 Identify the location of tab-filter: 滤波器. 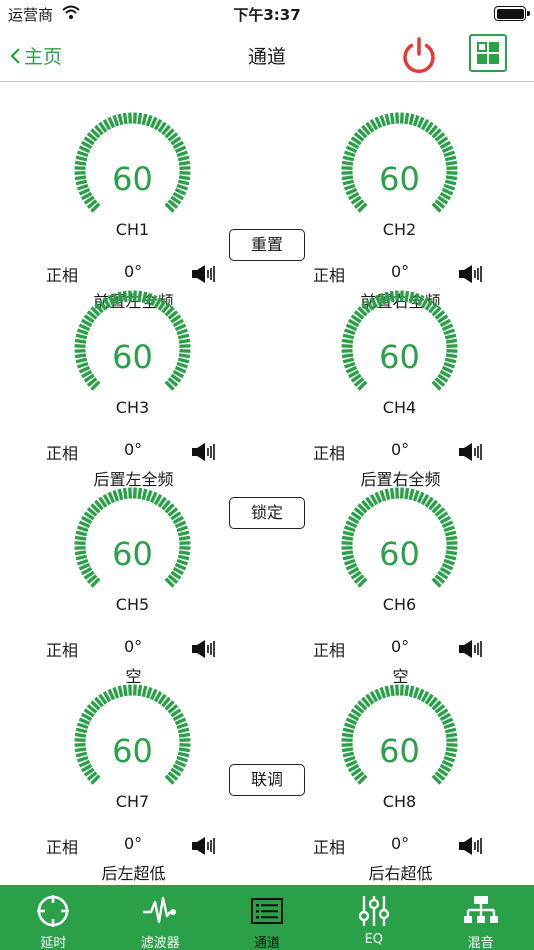
(160, 917).